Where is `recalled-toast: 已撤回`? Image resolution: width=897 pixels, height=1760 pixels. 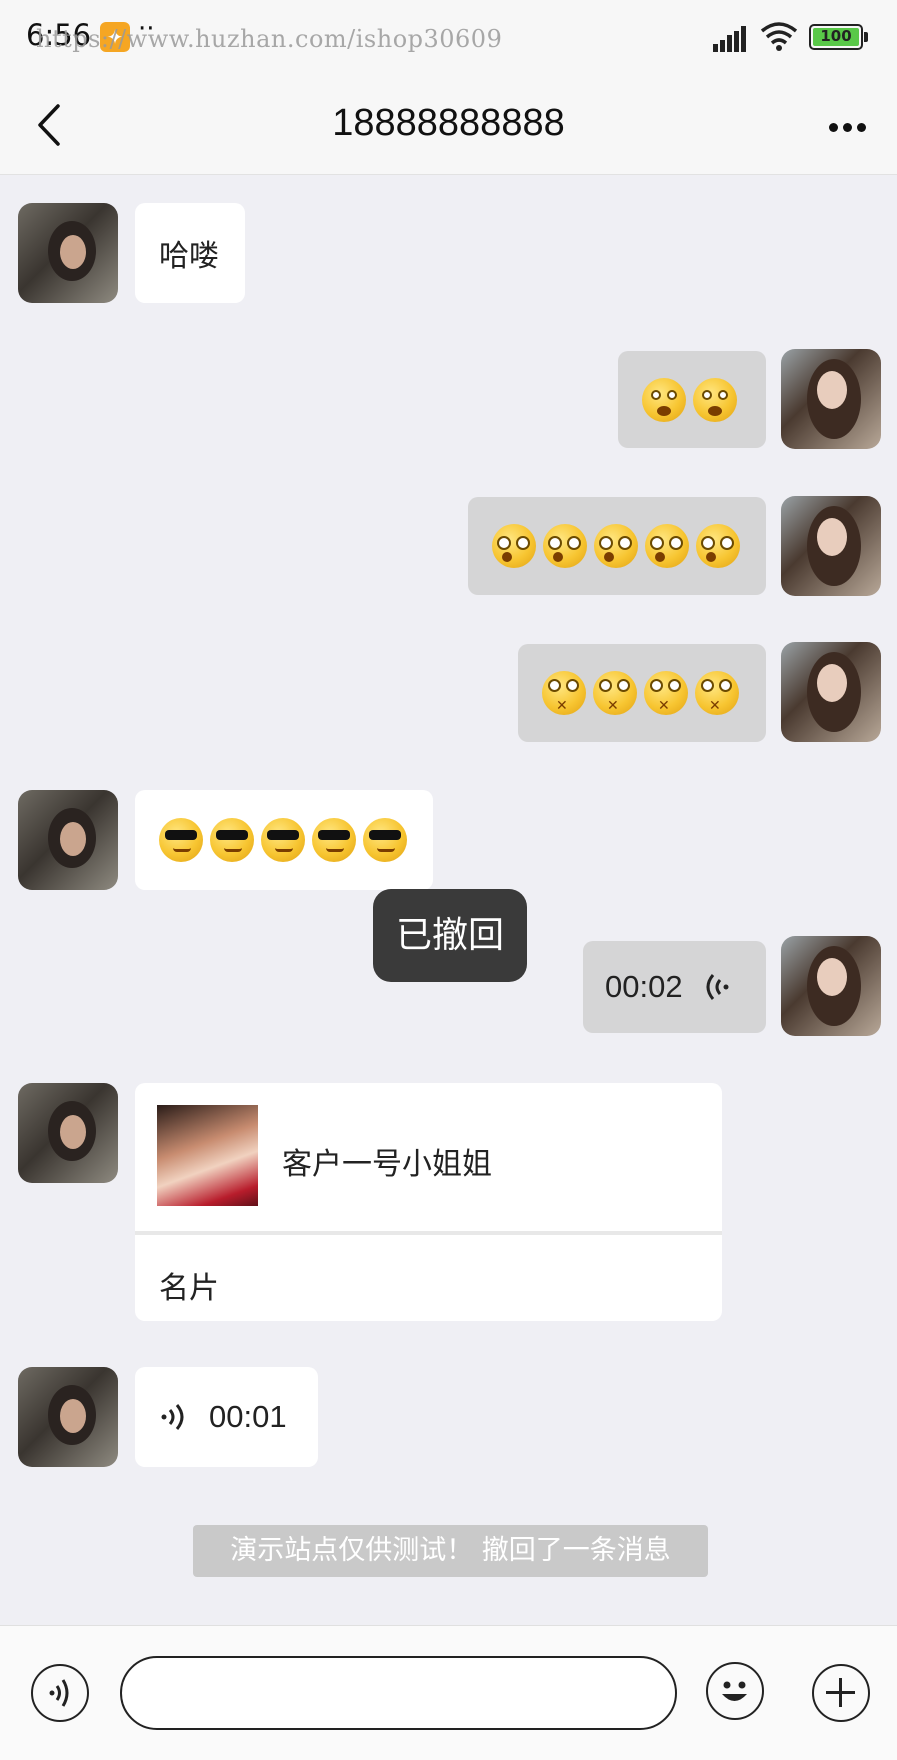 recalled-toast: 已撤回 is located at coordinates (450, 935).